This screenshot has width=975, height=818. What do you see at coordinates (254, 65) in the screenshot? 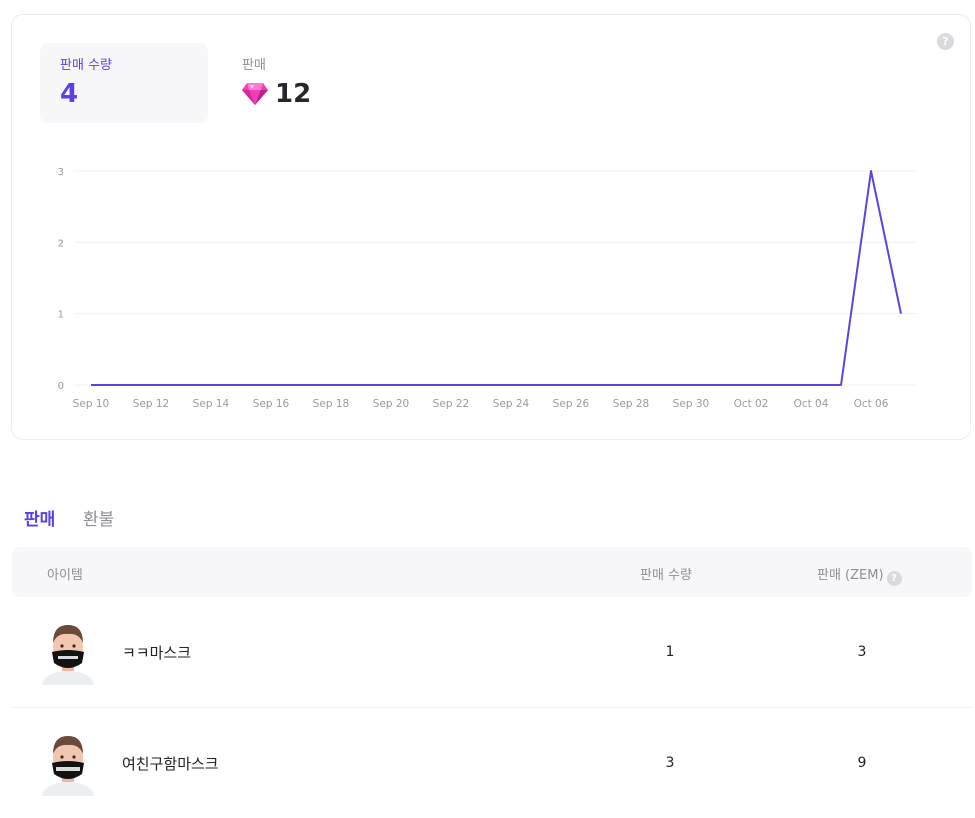
I see `sales-stat-label: 판매` at bounding box center [254, 65].